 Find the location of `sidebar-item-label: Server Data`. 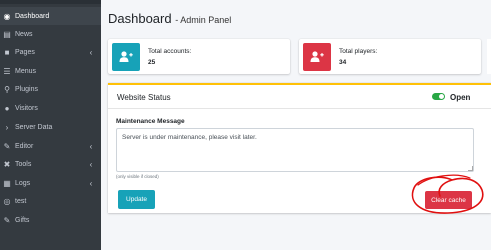

sidebar-item-label: Server Data is located at coordinates (34, 127).